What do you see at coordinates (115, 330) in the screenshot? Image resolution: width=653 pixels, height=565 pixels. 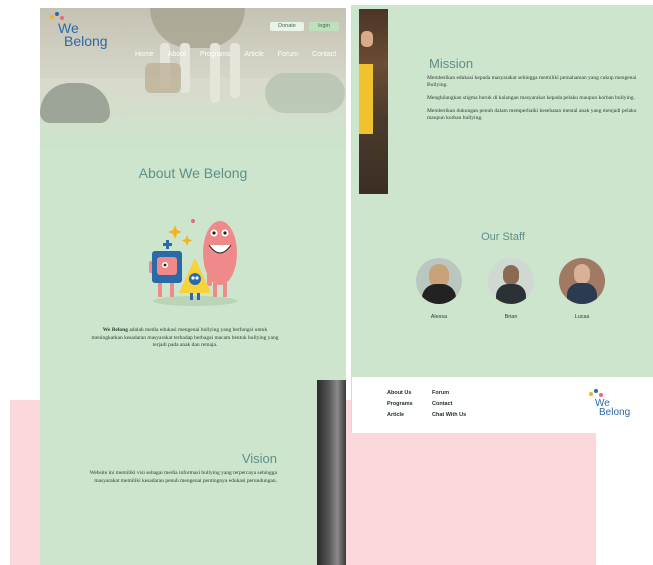 I see `about-brand-name: We Belong` at bounding box center [115, 330].